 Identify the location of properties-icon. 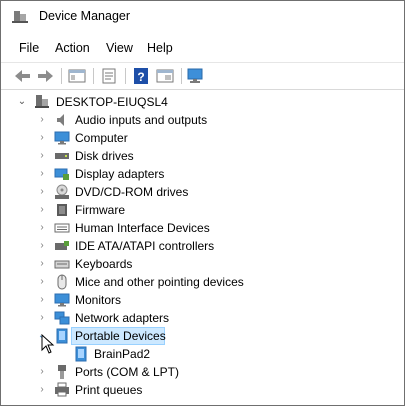
(109, 76).